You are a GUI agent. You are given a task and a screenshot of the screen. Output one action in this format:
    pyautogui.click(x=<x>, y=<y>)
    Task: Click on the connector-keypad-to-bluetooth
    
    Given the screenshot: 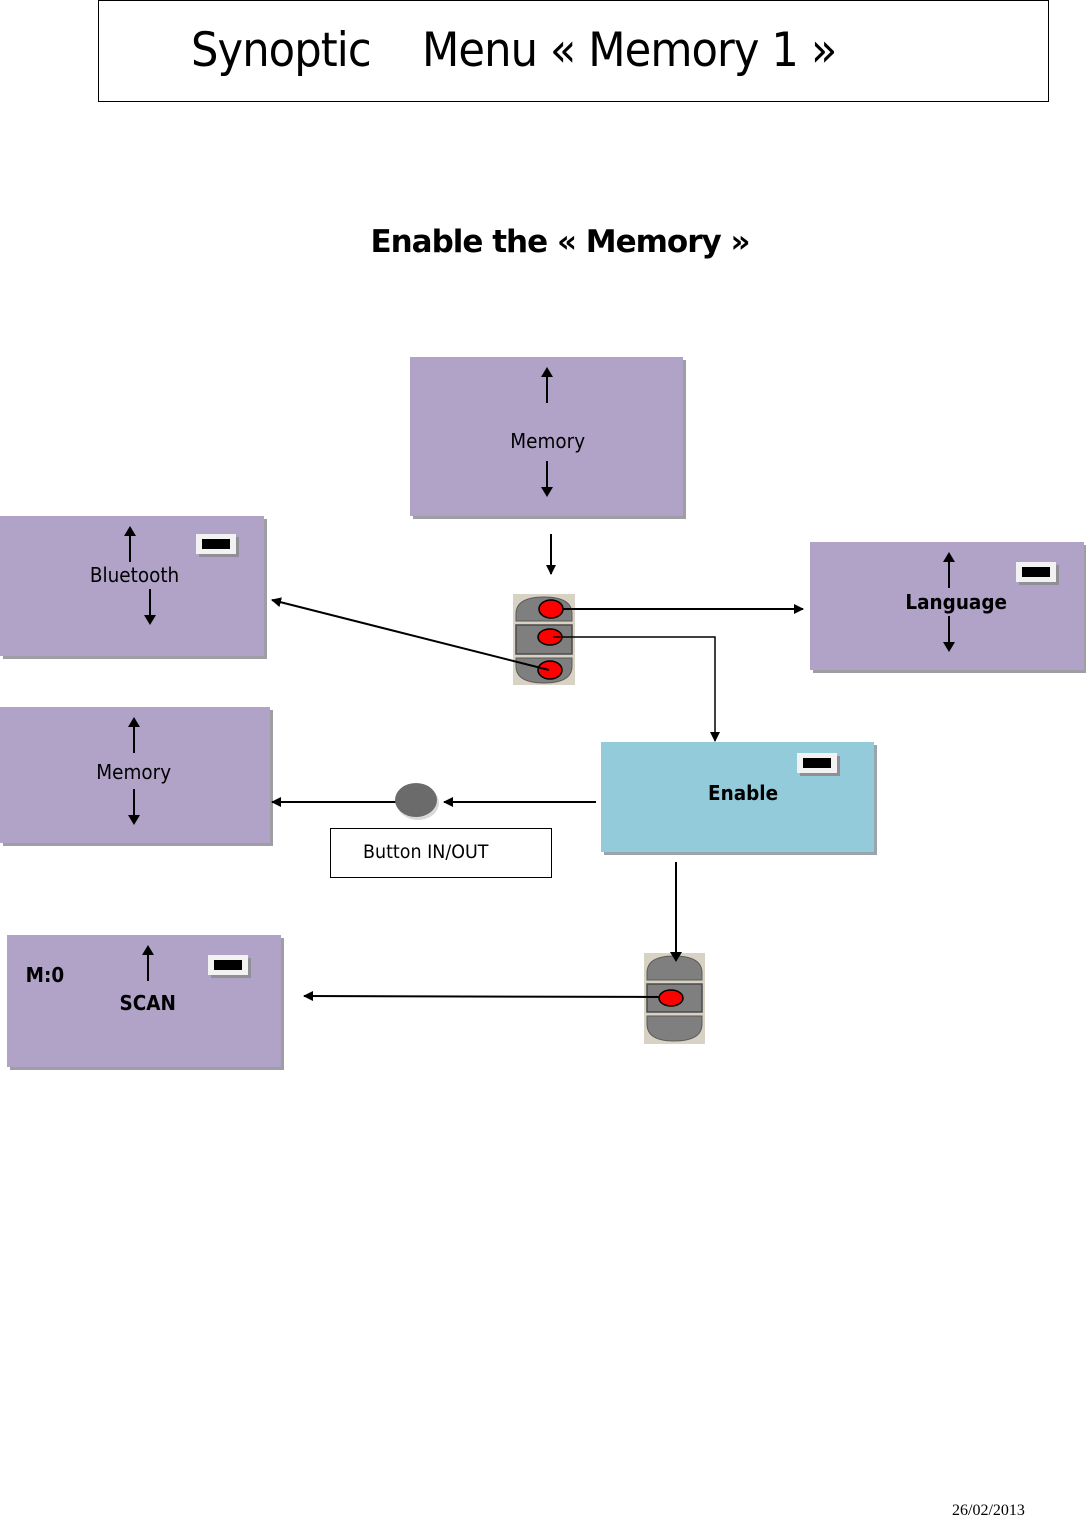 What is the action you would take?
    pyautogui.click(x=410, y=634)
    